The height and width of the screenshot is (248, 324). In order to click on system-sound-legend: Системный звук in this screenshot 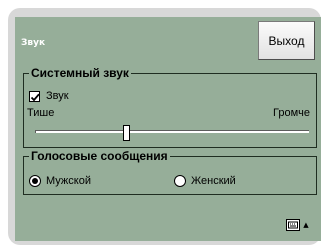, I will do `click(80, 73)`.